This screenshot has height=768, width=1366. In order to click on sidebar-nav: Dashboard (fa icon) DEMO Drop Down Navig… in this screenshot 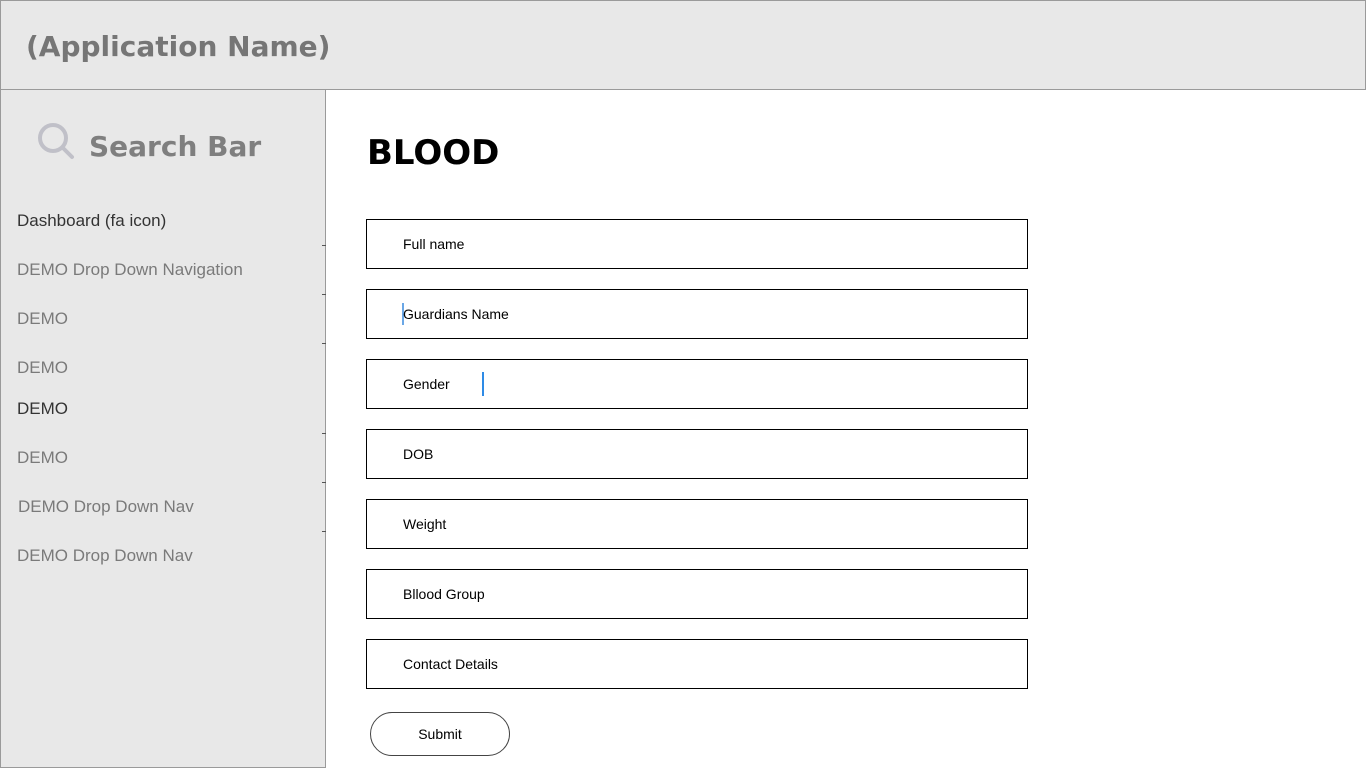, I will do `click(163, 389)`.